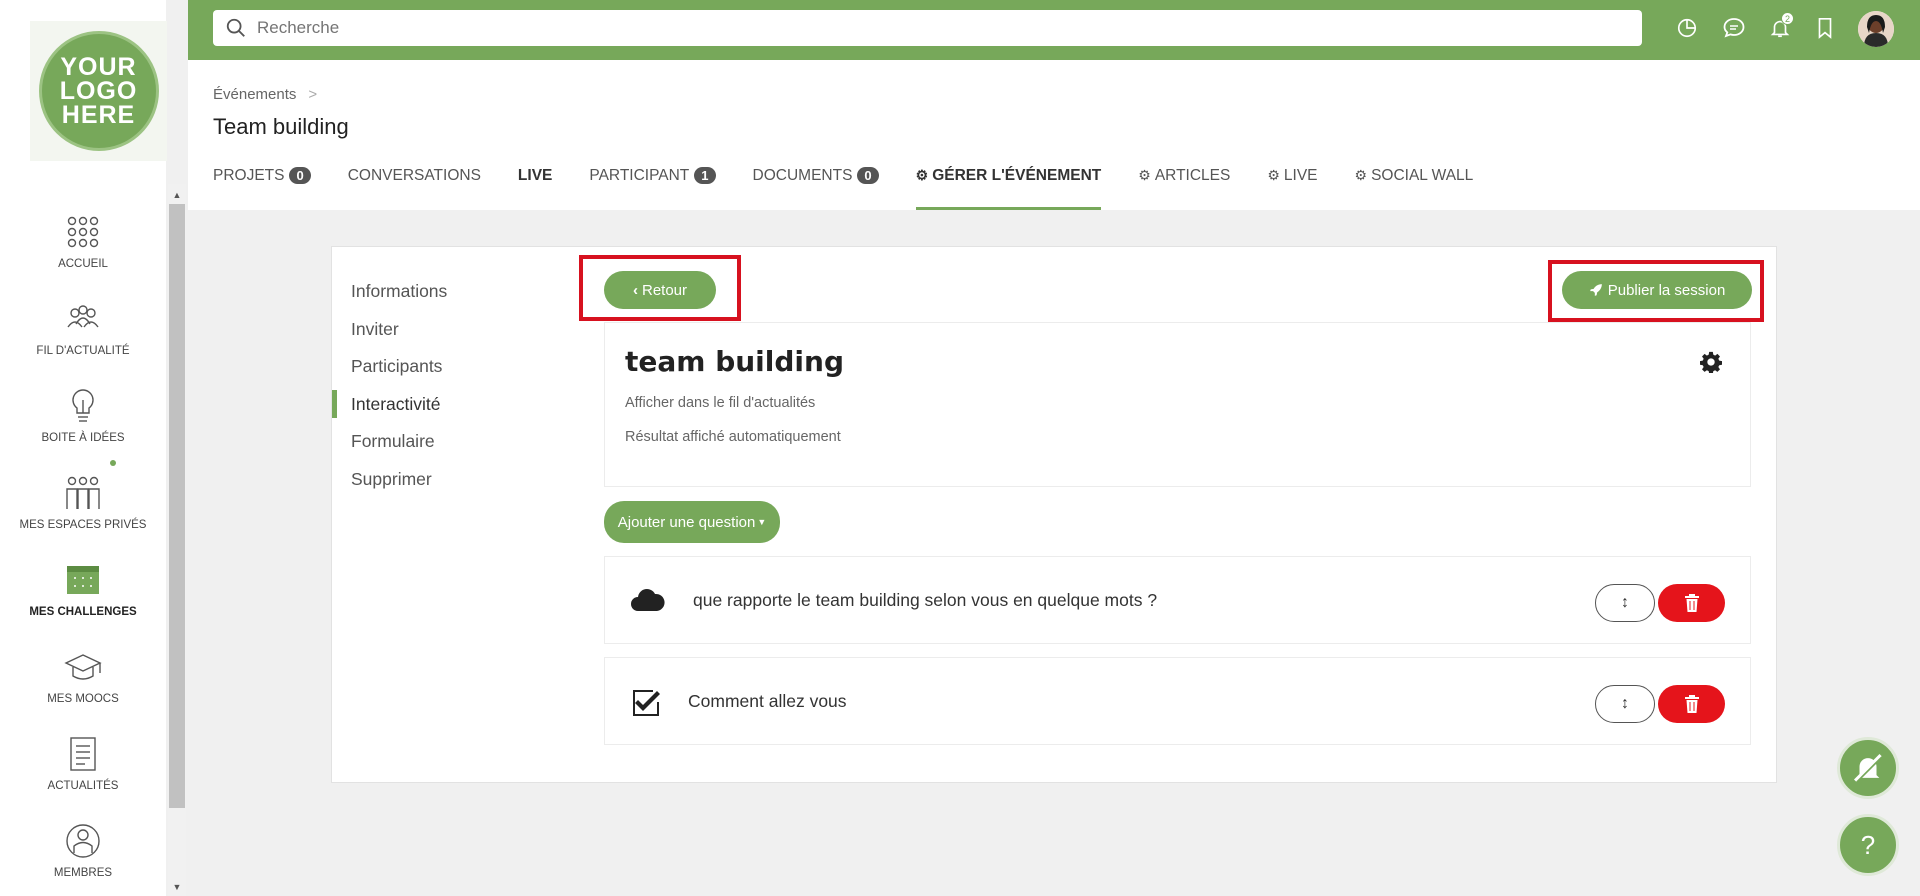 The width and height of the screenshot is (1920, 896). What do you see at coordinates (652, 188) in the screenshot?
I see `tab-participant: PARTICIPANT 1` at bounding box center [652, 188].